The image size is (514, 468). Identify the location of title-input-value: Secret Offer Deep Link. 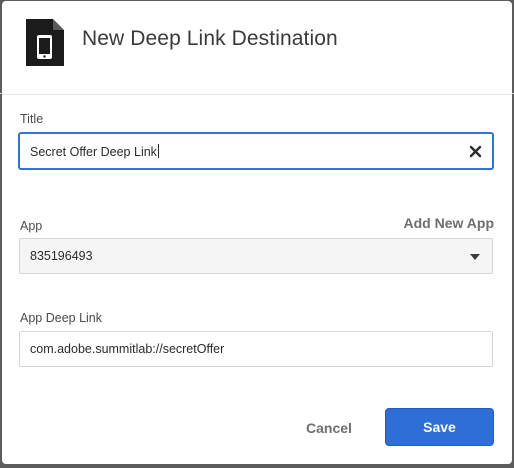
(94, 151).